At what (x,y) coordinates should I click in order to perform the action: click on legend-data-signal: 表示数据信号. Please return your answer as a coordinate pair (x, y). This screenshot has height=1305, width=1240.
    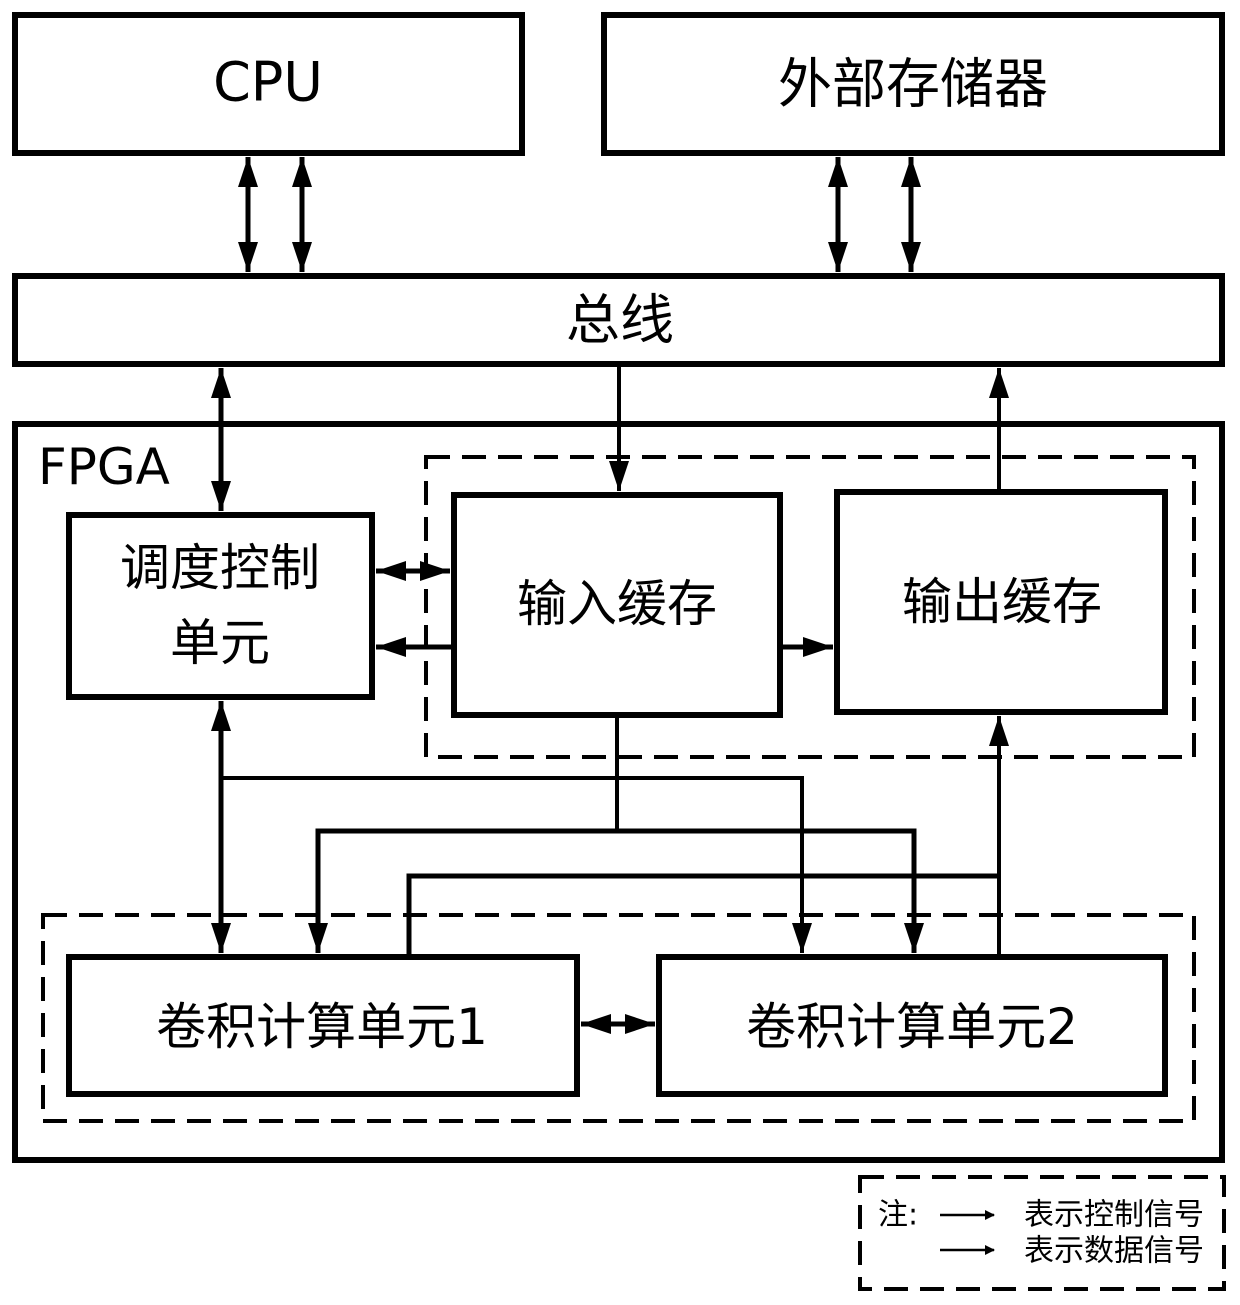
    Looking at the image, I should click on (1114, 1251).